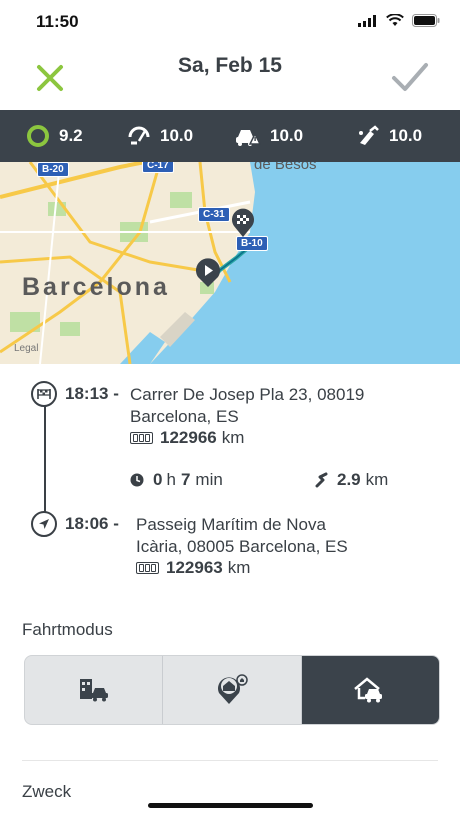  What do you see at coordinates (209, 479) in the screenshot?
I see `duration-minutes-unit: min` at bounding box center [209, 479].